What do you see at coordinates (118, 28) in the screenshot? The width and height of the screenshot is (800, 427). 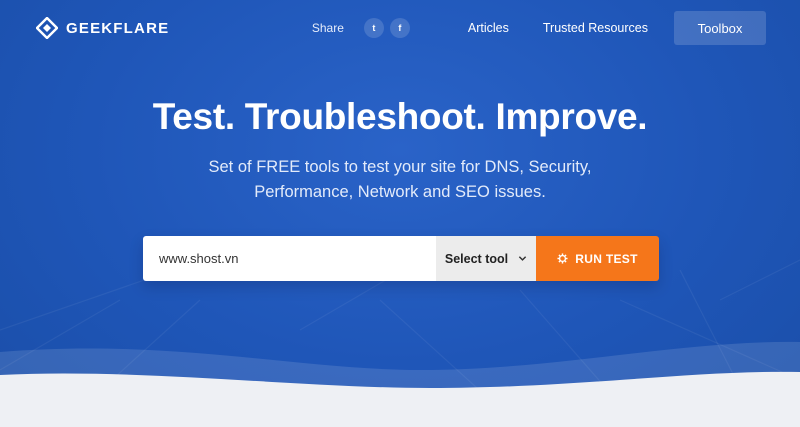 I see `logo-text: GEEKFLARE` at bounding box center [118, 28].